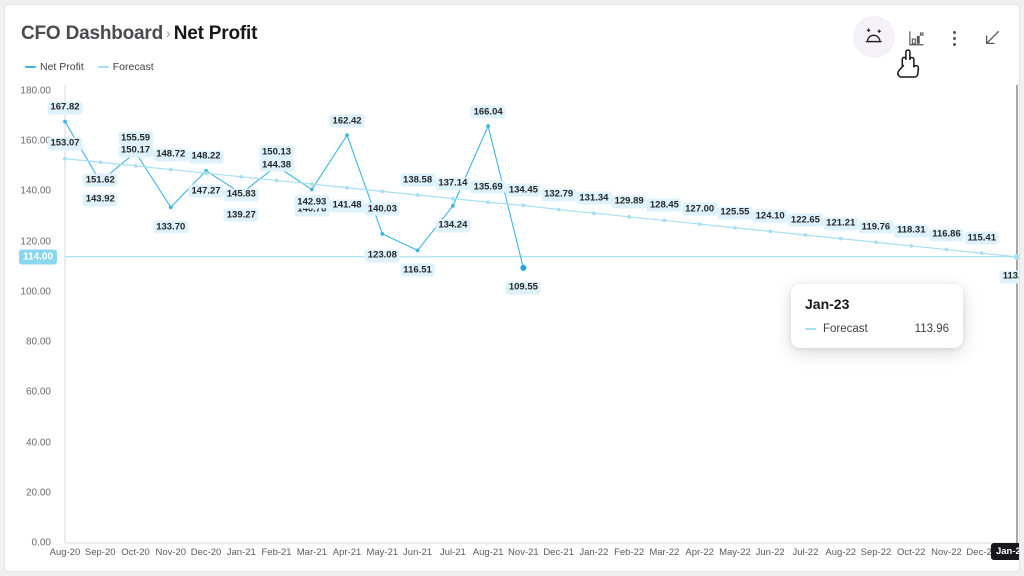 This screenshot has width=1024, height=576. I want to click on y-tick-label: 100.00, so click(35, 292).